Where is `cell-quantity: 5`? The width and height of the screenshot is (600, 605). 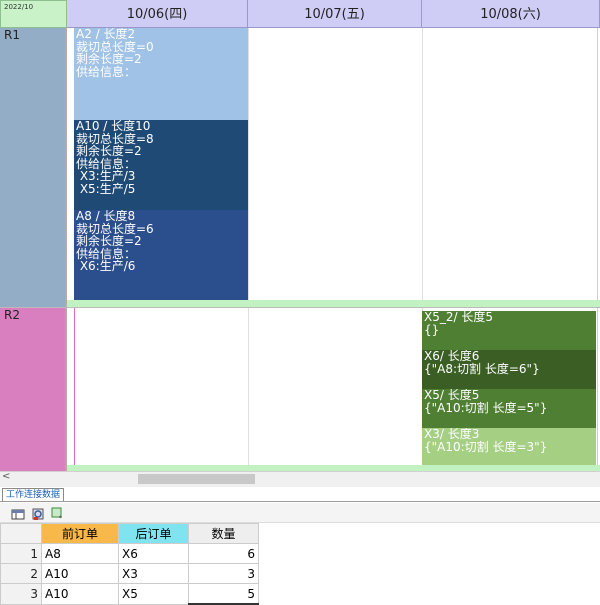 cell-quantity: 5 is located at coordinates (223, 594).